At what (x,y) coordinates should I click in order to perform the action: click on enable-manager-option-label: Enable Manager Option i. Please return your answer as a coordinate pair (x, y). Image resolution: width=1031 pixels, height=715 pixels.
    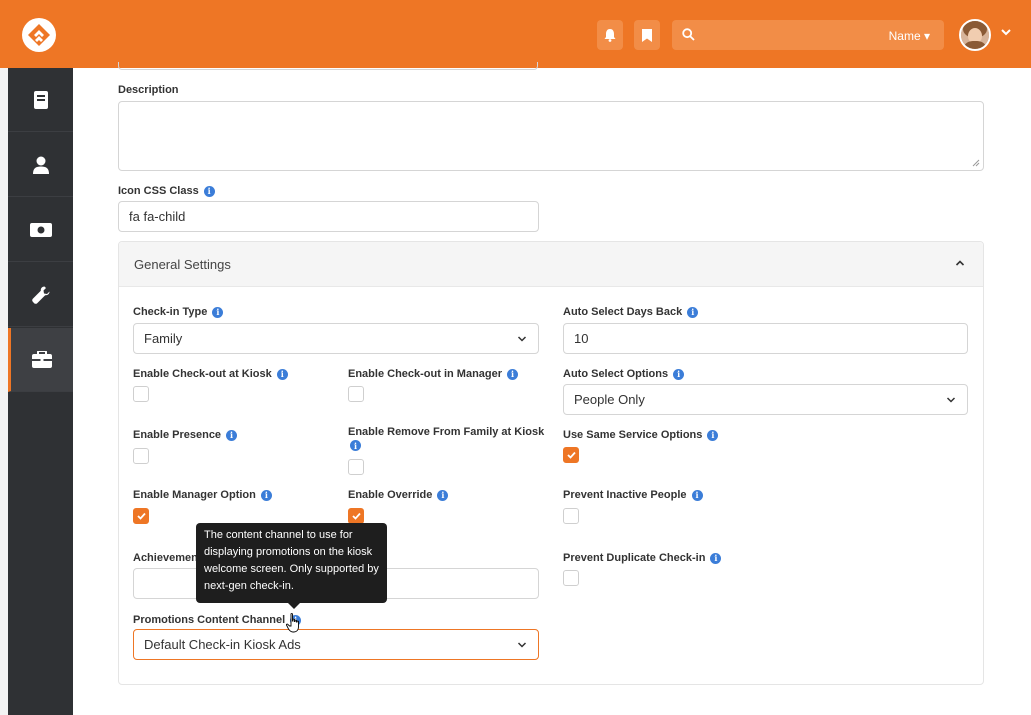
    Looking at the image, I should click on (202, 495).